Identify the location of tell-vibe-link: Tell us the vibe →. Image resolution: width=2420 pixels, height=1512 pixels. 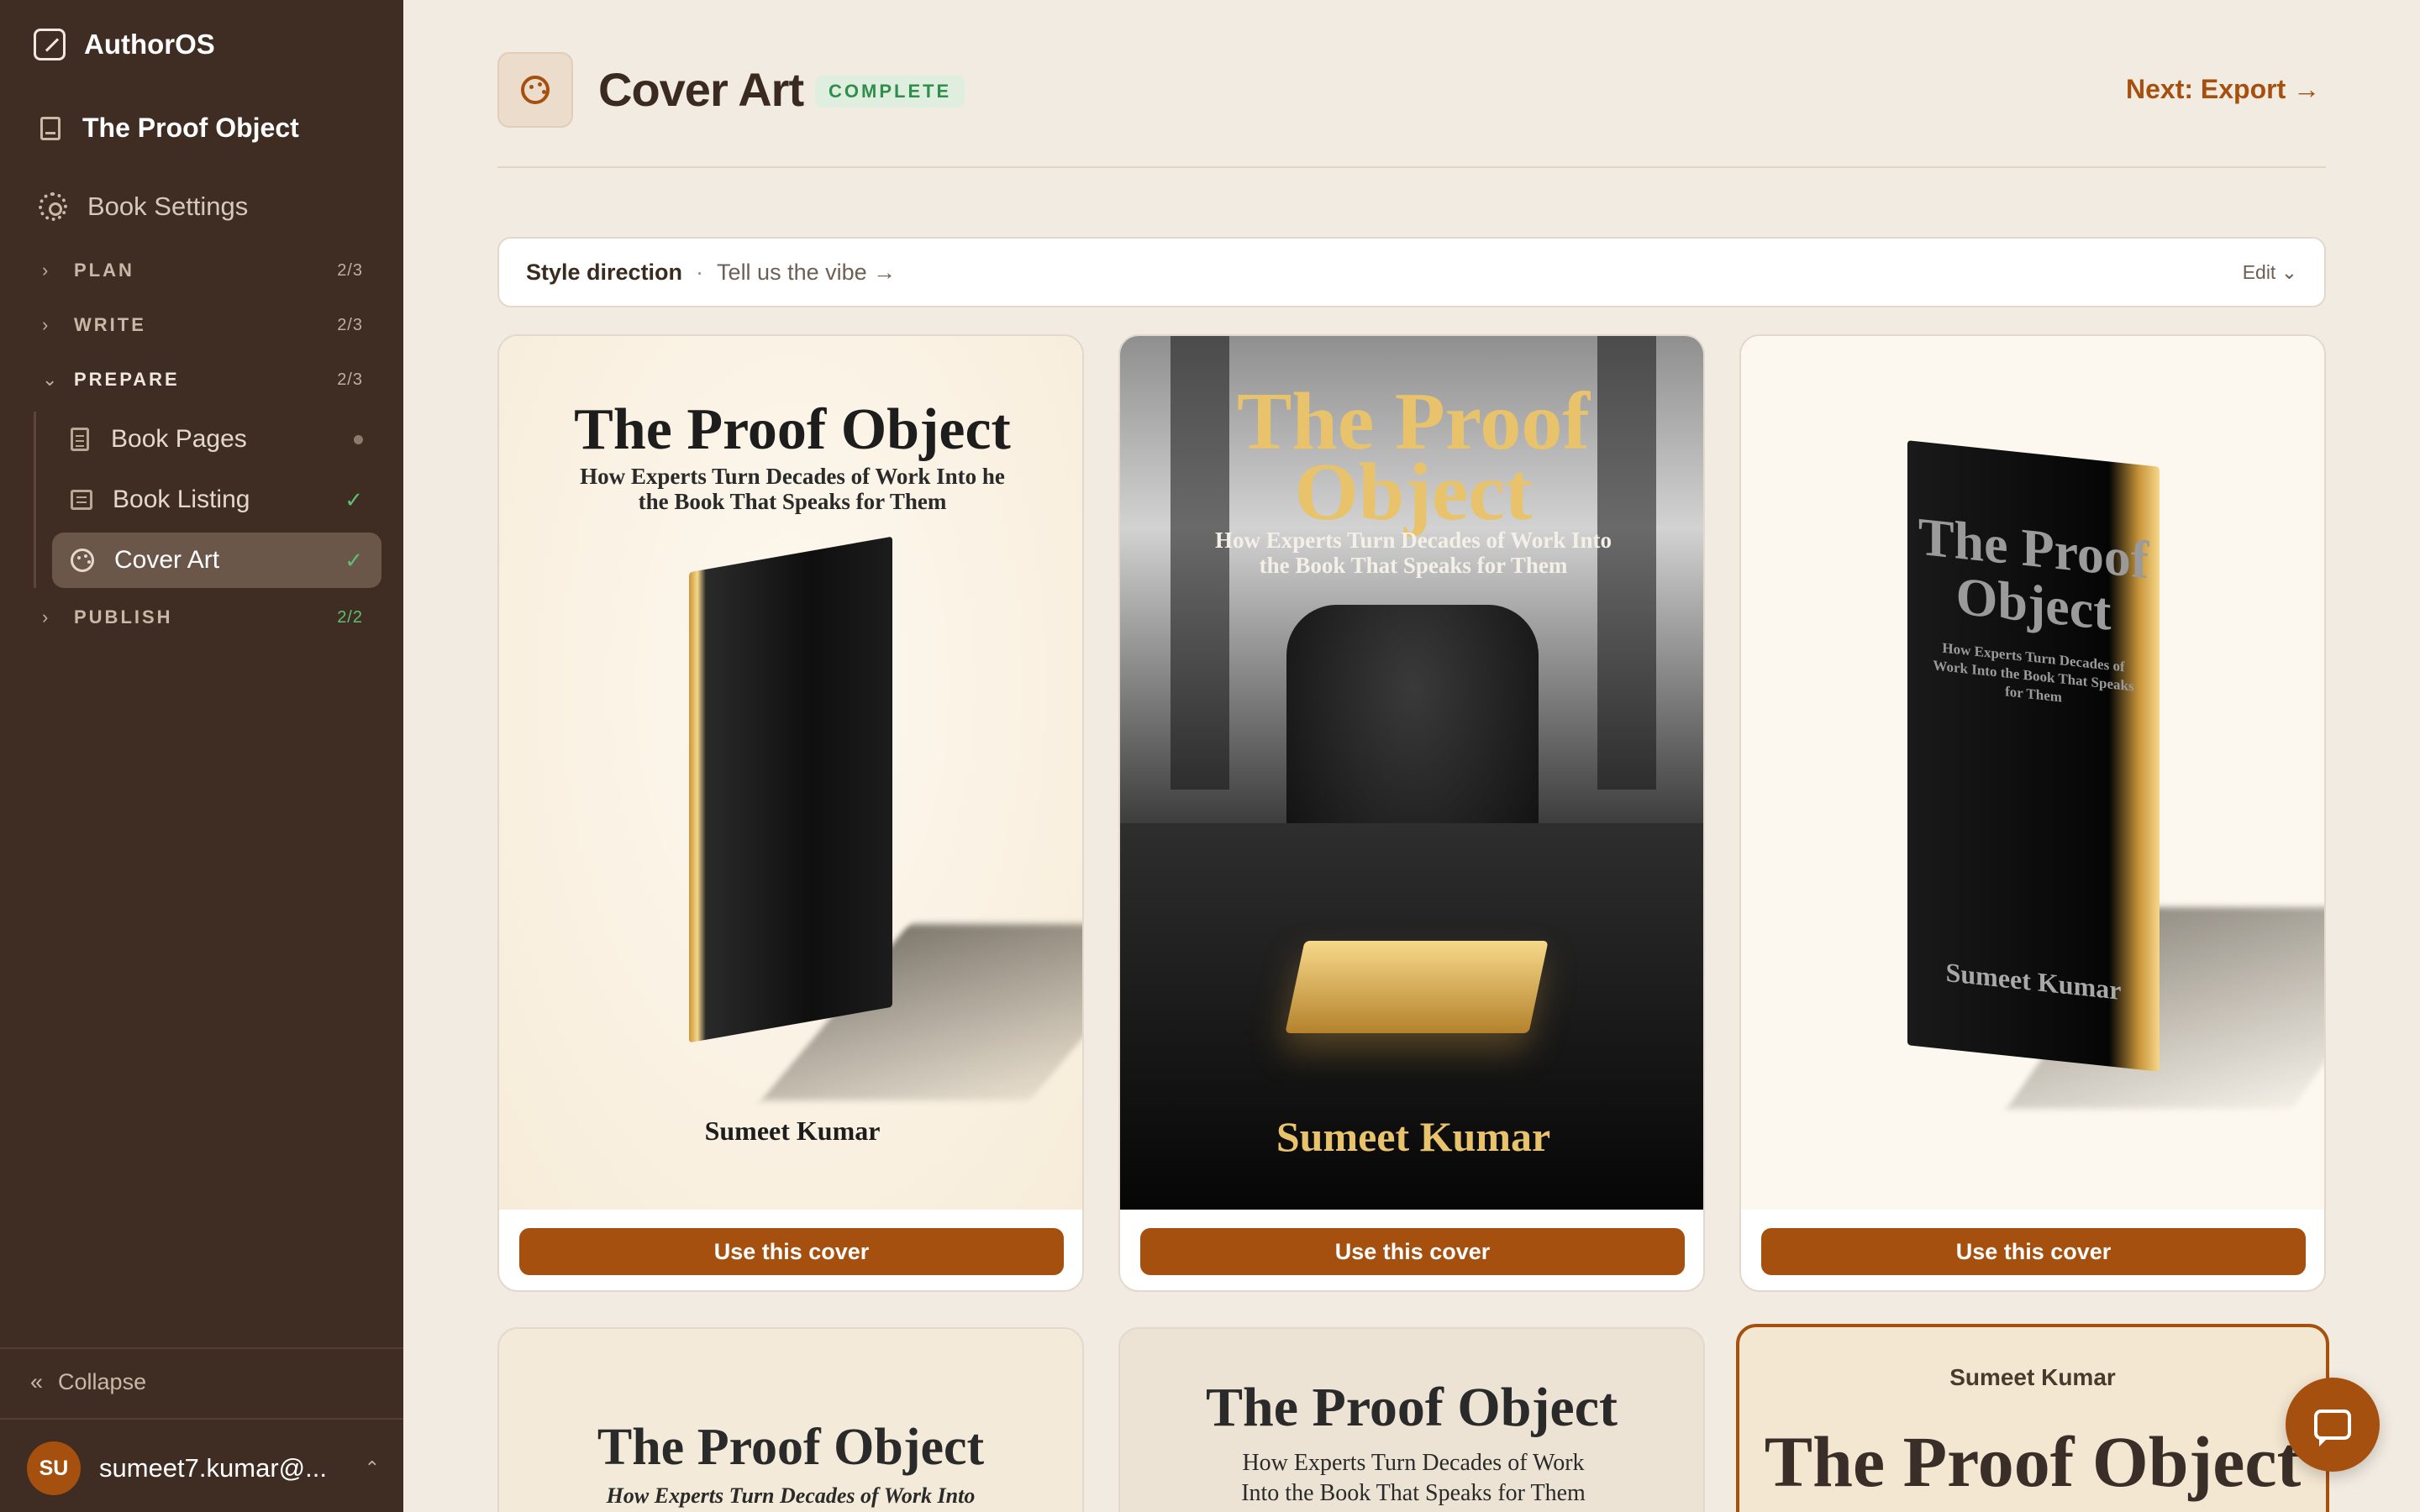
(807, 273).